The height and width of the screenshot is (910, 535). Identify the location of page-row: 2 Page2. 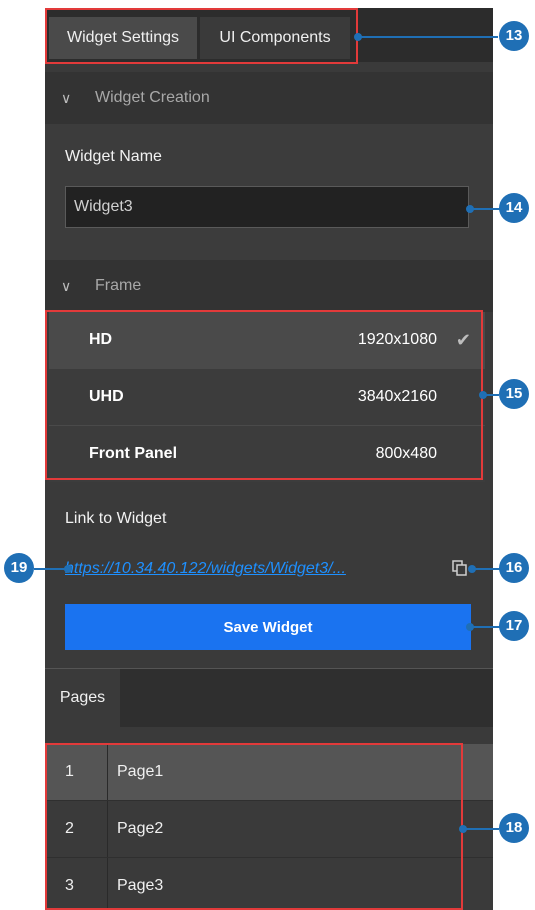
(269, 829).